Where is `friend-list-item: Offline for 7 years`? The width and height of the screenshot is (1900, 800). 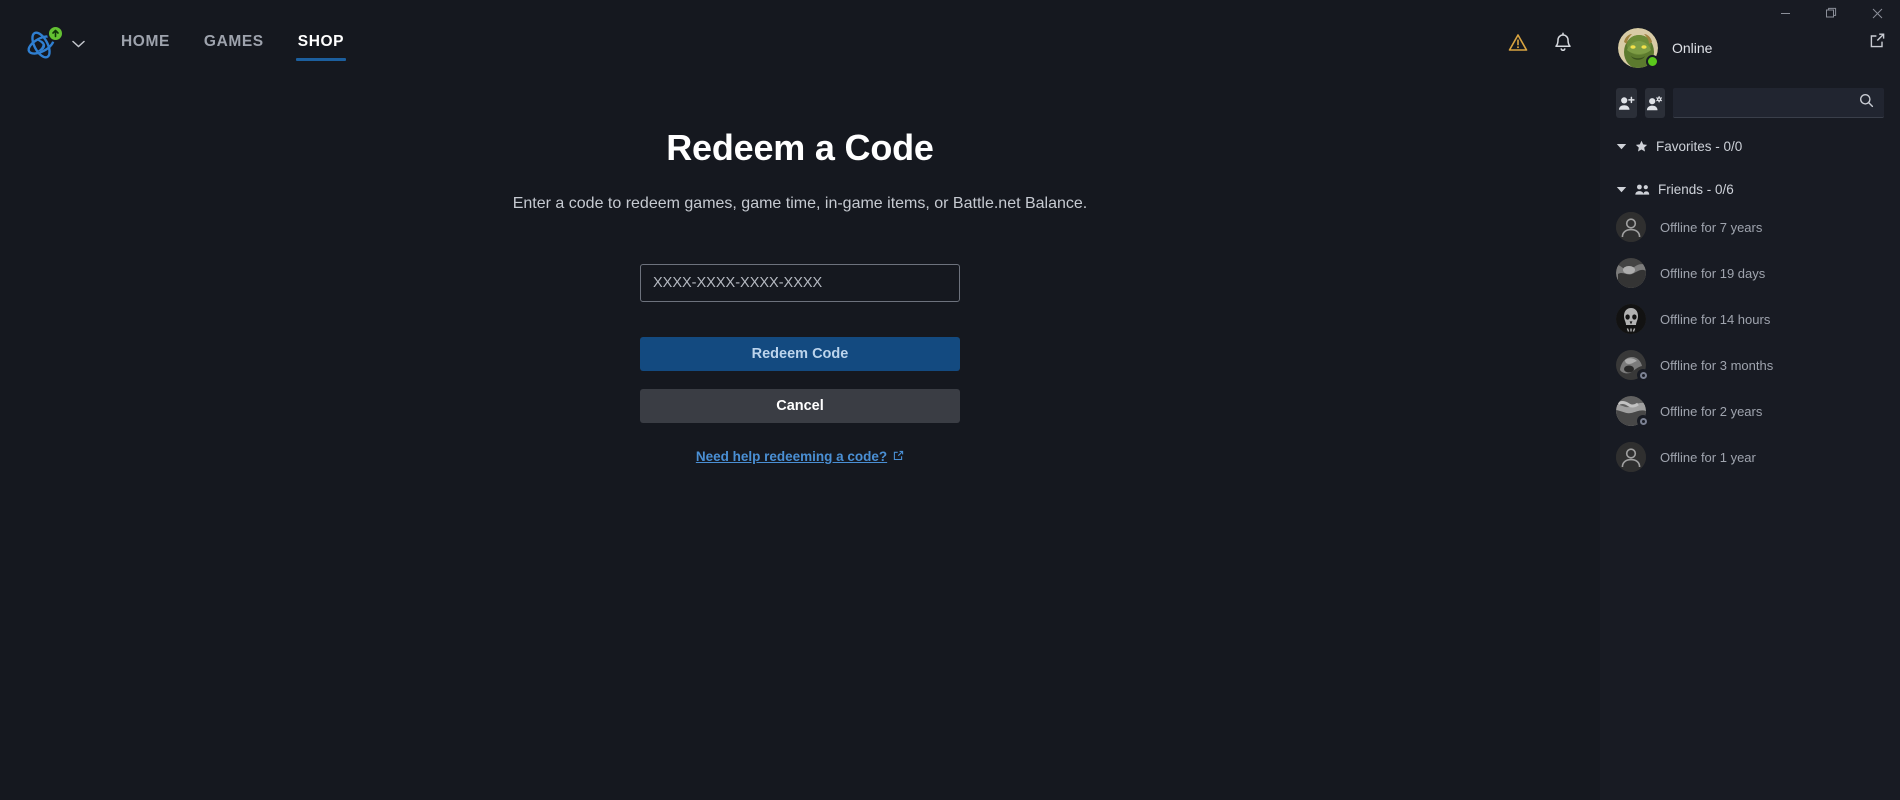 friend-list-item: Offline for 7 years is located at coordinates (1750, 227).